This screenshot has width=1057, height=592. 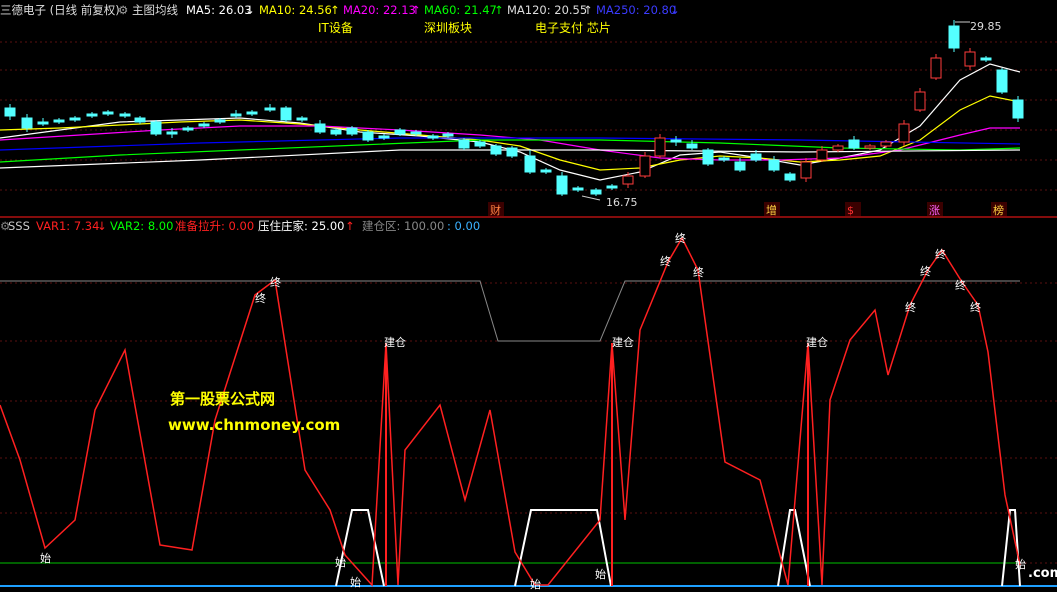 I want to click on ma10-value: MA10: 24.56, so click(x=295, y=10).